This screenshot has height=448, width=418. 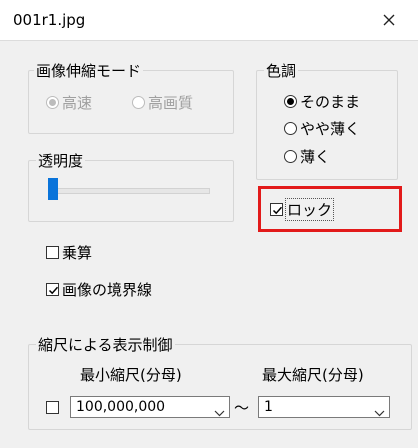 What do you see at coordinates (53, 189) in the screenshot?
I see `opacity-slider-thumb` at bounding box center [53, 189].